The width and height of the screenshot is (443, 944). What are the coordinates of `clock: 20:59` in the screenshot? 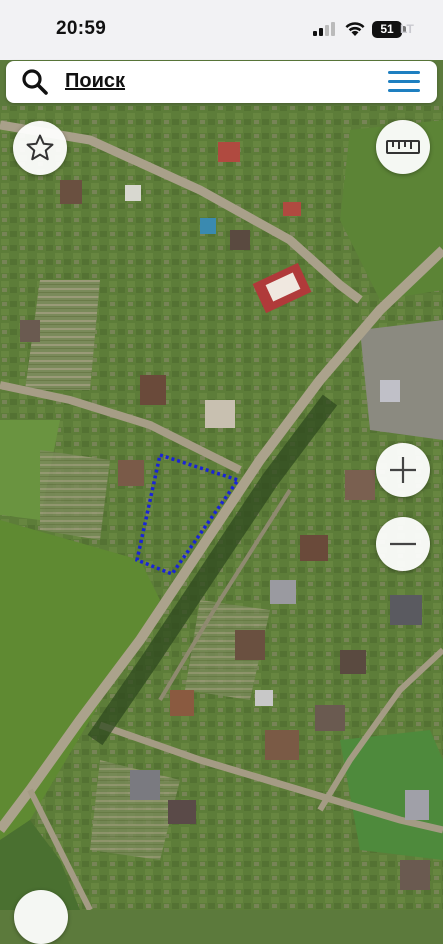 It's located at (81, 28).